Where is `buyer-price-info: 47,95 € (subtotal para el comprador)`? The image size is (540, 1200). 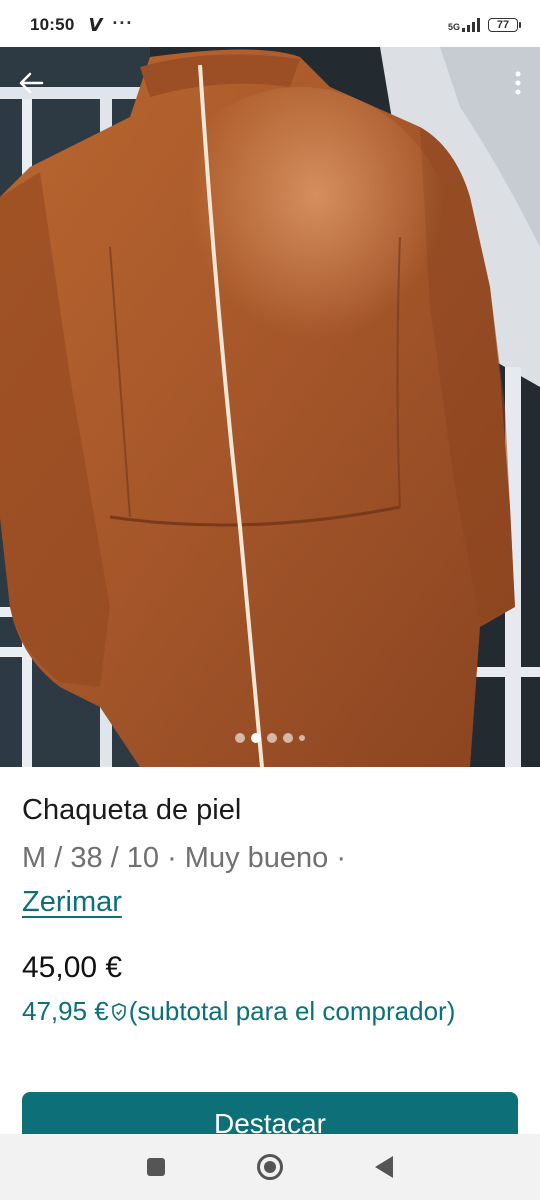
buyer-price-info: 47,95 € (subtotal para el comprador) is located at coordinates (238, 1011).